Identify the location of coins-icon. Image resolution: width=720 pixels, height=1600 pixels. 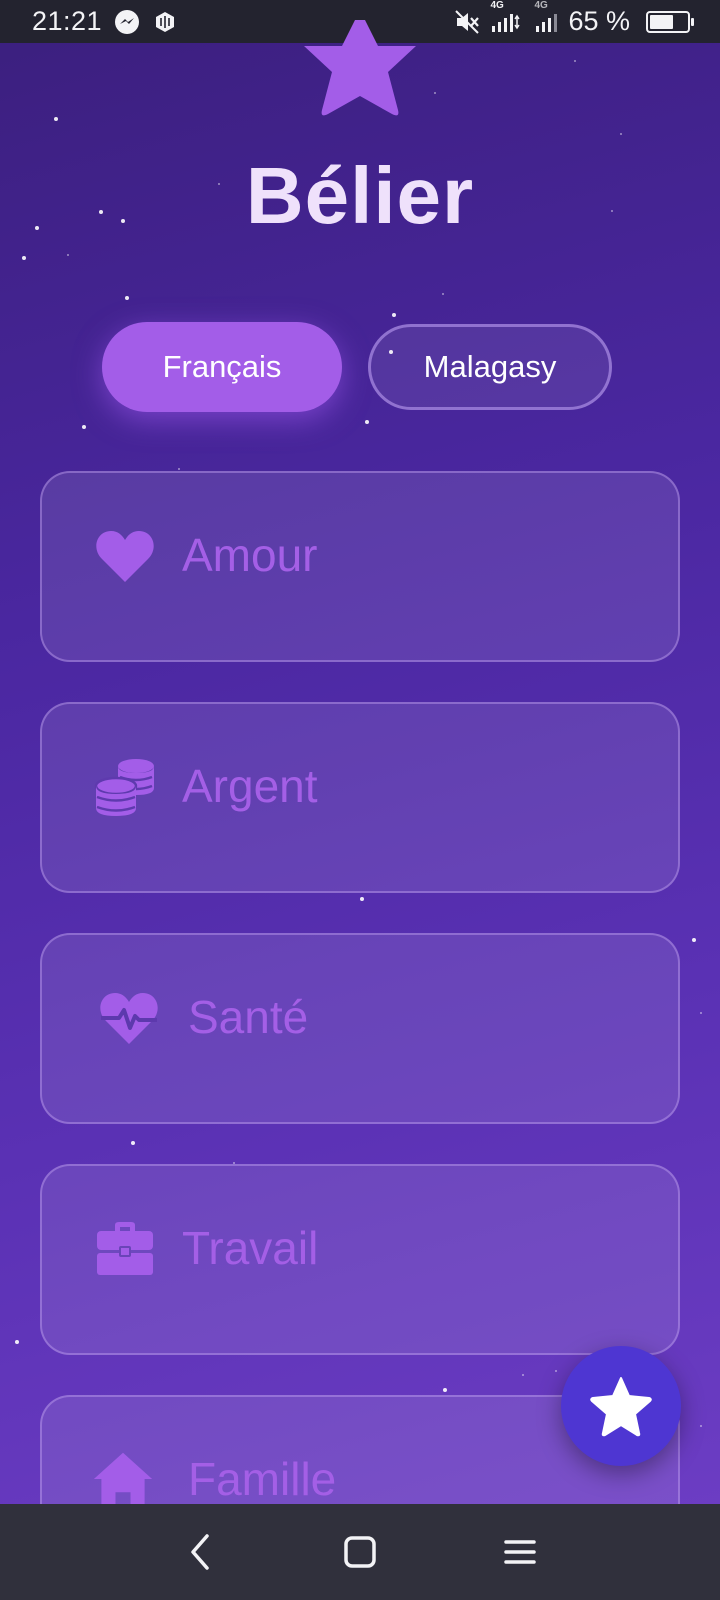
(125, 787).